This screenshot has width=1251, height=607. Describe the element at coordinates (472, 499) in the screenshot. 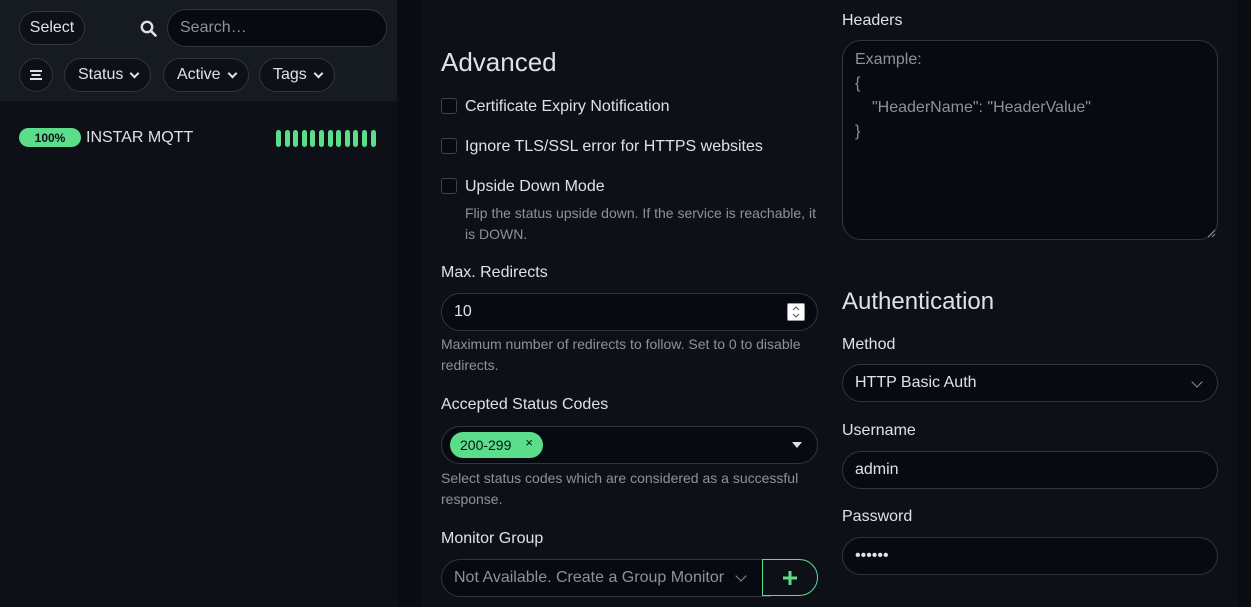

I see `accepted-codes-help-line-2: response.` at that location.